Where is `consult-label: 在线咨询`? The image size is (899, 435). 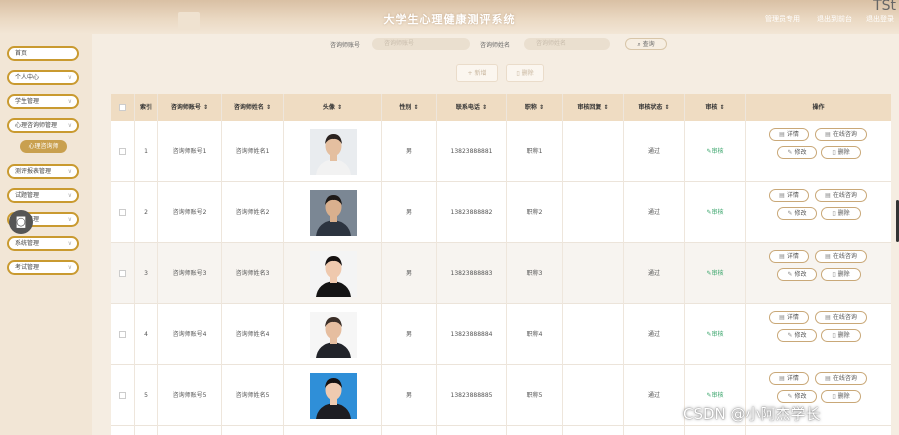
consult-label: 在线咨询 is located at coordinates (844, 317).